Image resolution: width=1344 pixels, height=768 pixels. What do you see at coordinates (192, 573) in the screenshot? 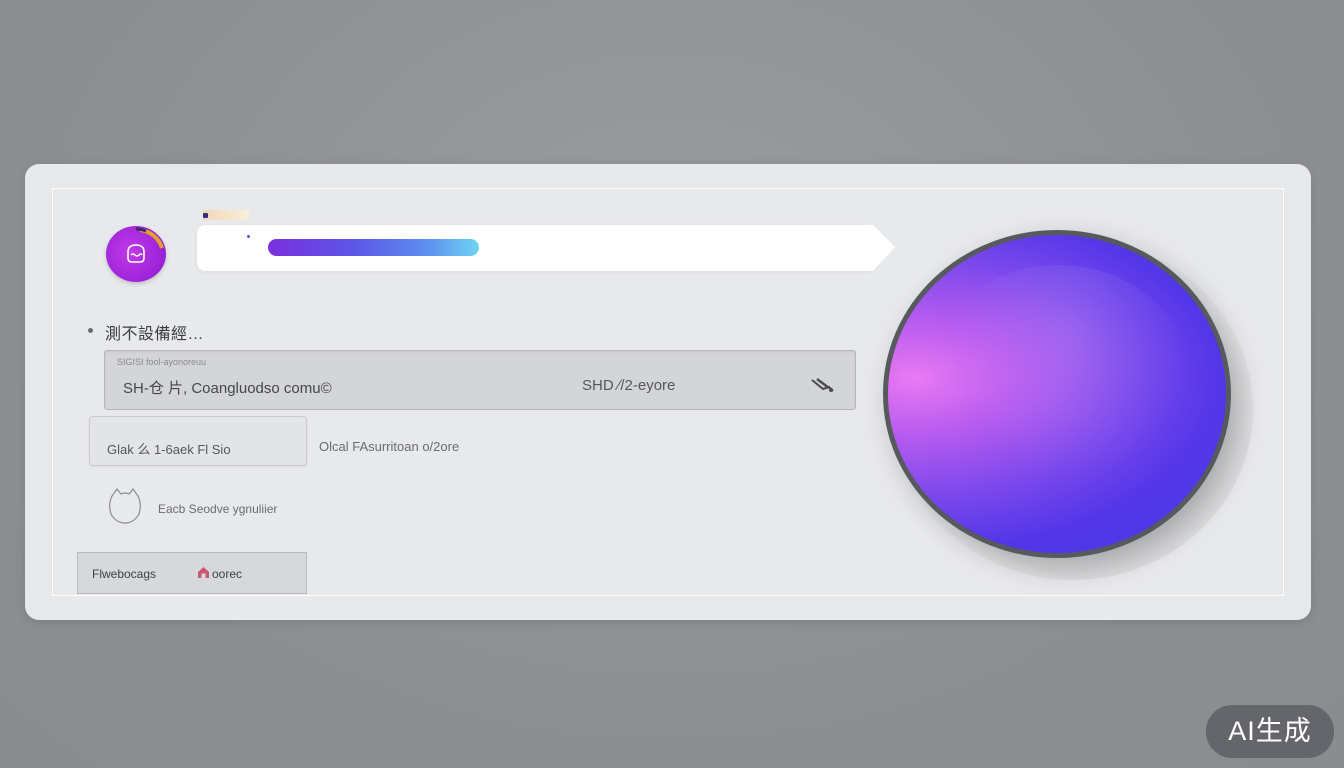
I see `bottom-button: Flwebocags oorec` at bounding box center [192, 573].